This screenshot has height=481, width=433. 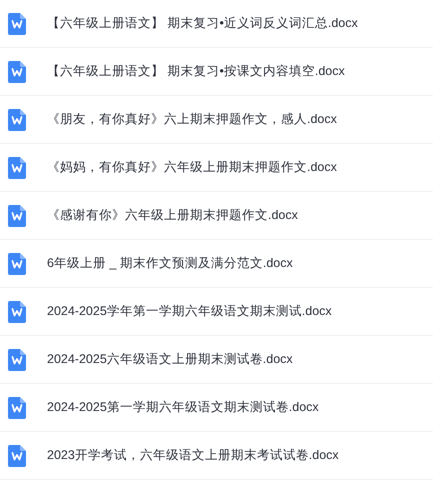 I want to click on file-name: 《感谢有你》六年级上册期末押题作文.docx, so click(x=172, y=215).